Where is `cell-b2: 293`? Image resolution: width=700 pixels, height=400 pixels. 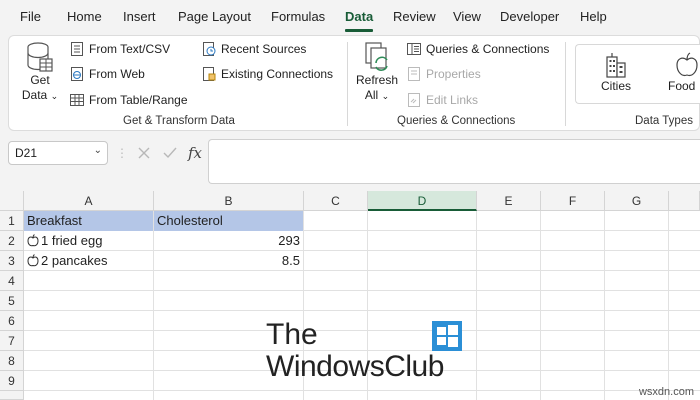 cell-b2: 293 is located at coordinates (228, 241).